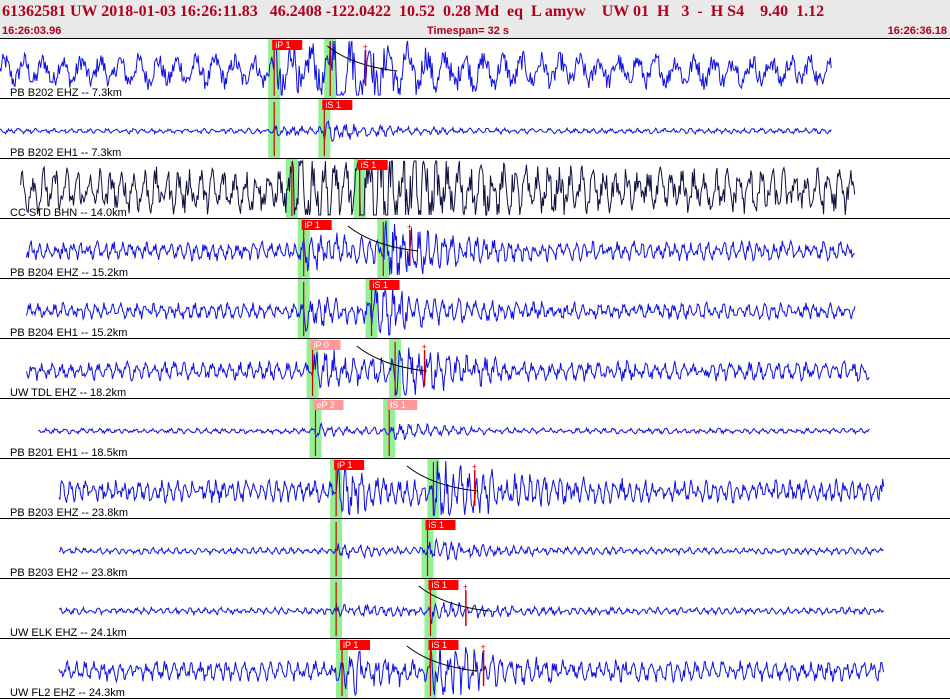 The image size is (950, 700). Describe the element at coordinates (68, 633) in the screenshot. I see `station-label: UW ELK EHZ -- 24.1km` at that location.